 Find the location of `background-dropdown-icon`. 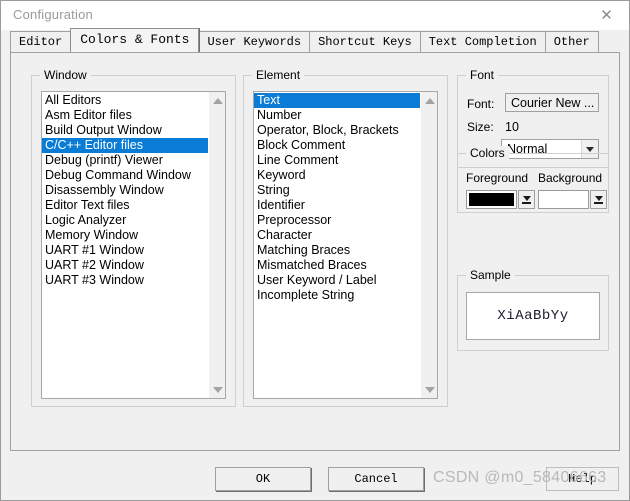

background-dropdown-icon is located at coordinates (598, 199).